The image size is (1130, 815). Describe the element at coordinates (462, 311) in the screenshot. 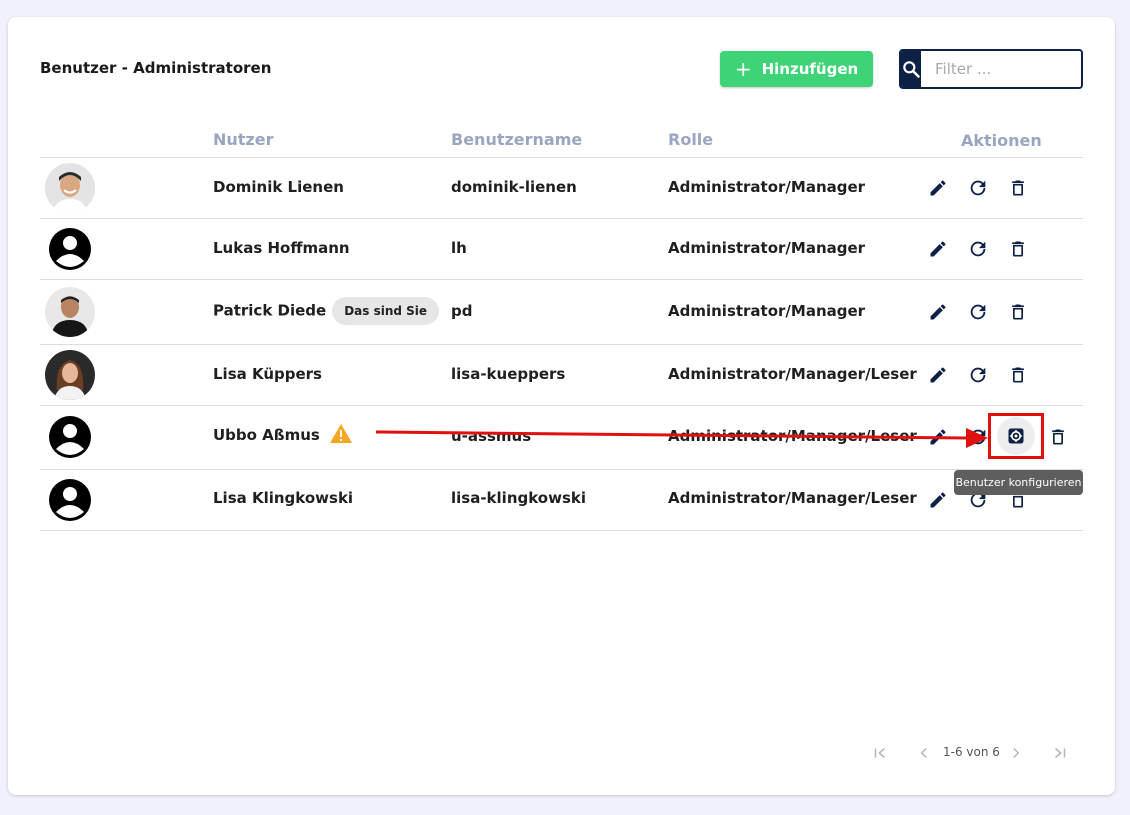

I see `username: pd` at that location.